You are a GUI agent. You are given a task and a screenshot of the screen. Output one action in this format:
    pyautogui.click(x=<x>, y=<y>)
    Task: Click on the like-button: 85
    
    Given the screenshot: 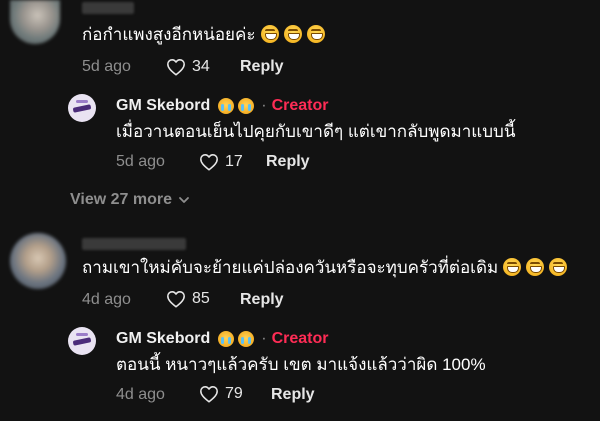 What is the action you would take?
    pyautogui.click(x=188, y=299)
    